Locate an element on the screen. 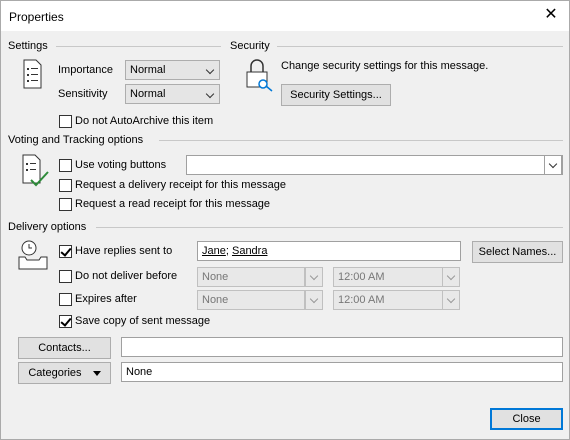 This screenshot has height=440, width=570. read-receipt-checkbox is located at coordinates (65, 204).